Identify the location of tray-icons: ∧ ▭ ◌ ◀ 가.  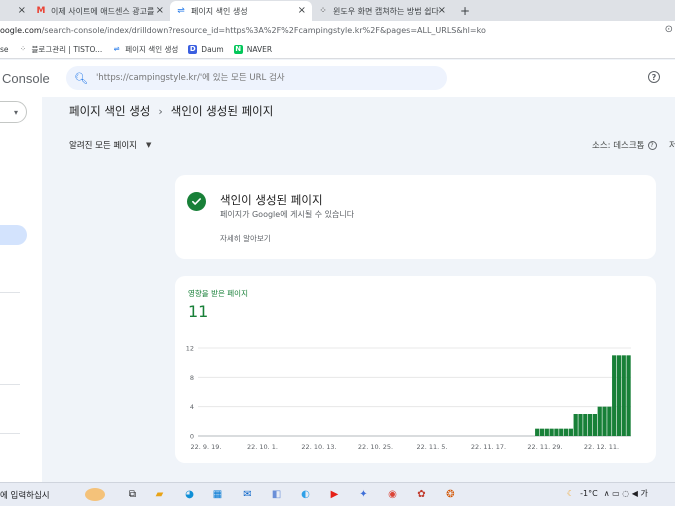
(626, 493).